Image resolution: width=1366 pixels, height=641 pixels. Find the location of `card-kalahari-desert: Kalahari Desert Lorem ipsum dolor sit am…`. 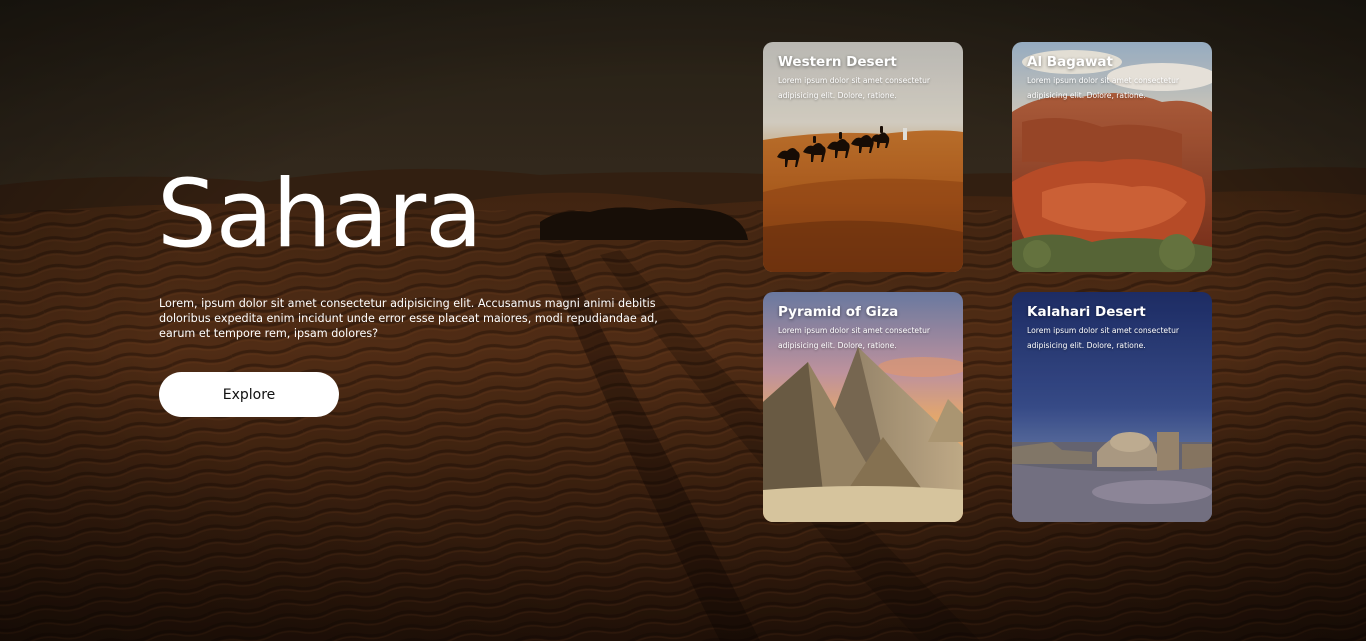

card-kalahari-desert: Kalahari Desert Lorem ipsum dolor sit am… is located at coordinates (1112, 407).